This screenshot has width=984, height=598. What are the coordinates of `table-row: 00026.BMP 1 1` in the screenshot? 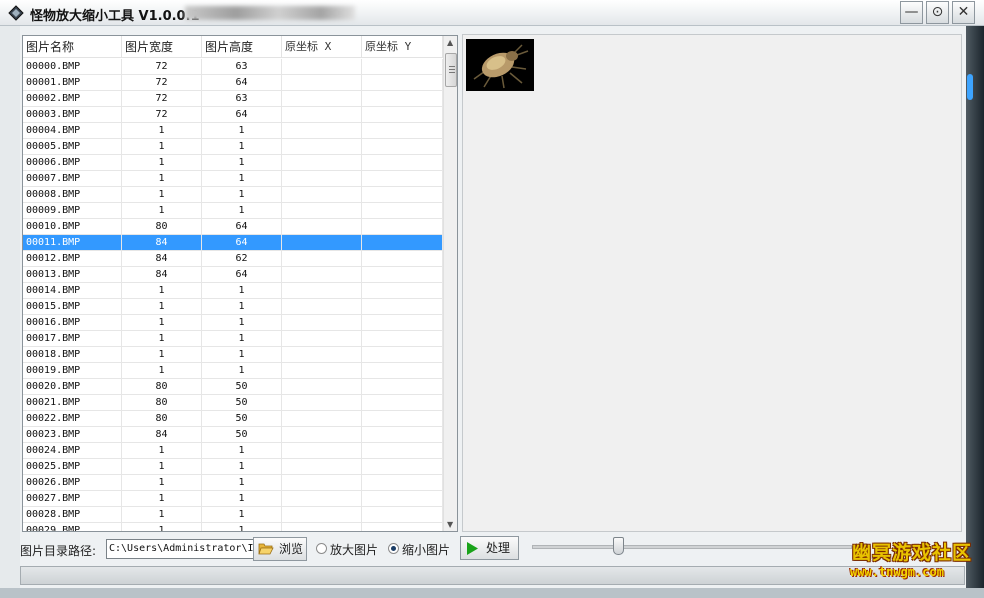 It's located at (233, 483).